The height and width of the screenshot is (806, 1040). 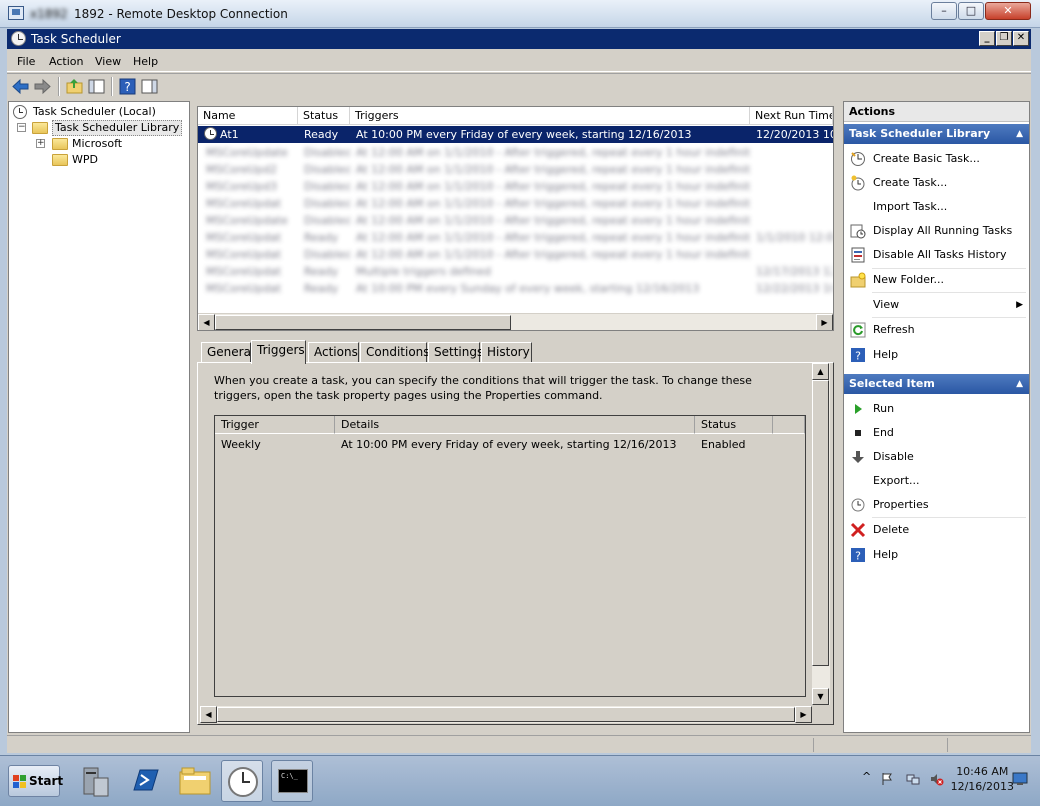 I want to click on forward-arrow-icon, so click(x=42, y=86).